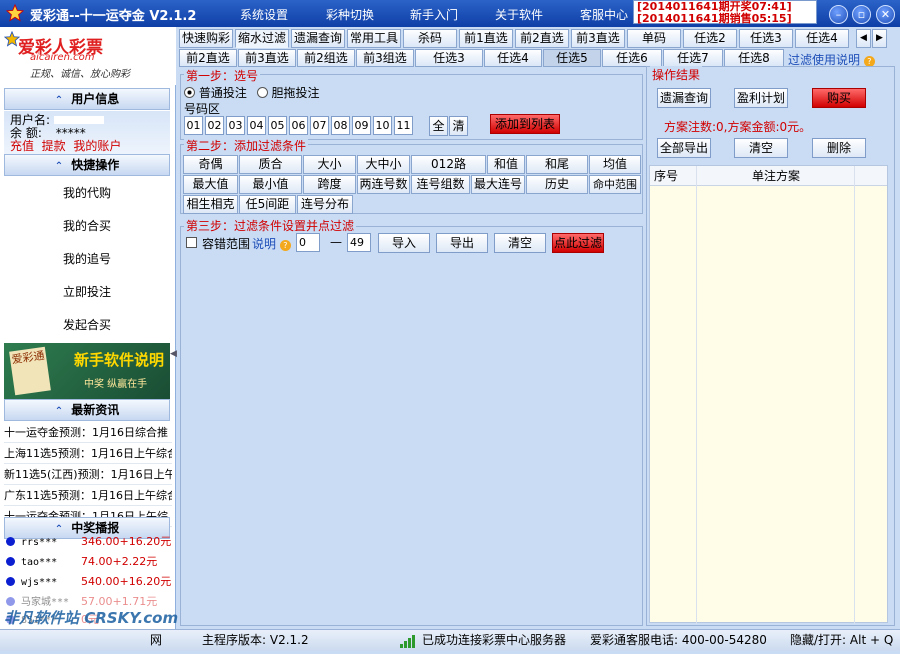 The height and width of the screenshot is (654, 900). I want to click on profit-plan-button: 盈利计划, so click(761, 98).